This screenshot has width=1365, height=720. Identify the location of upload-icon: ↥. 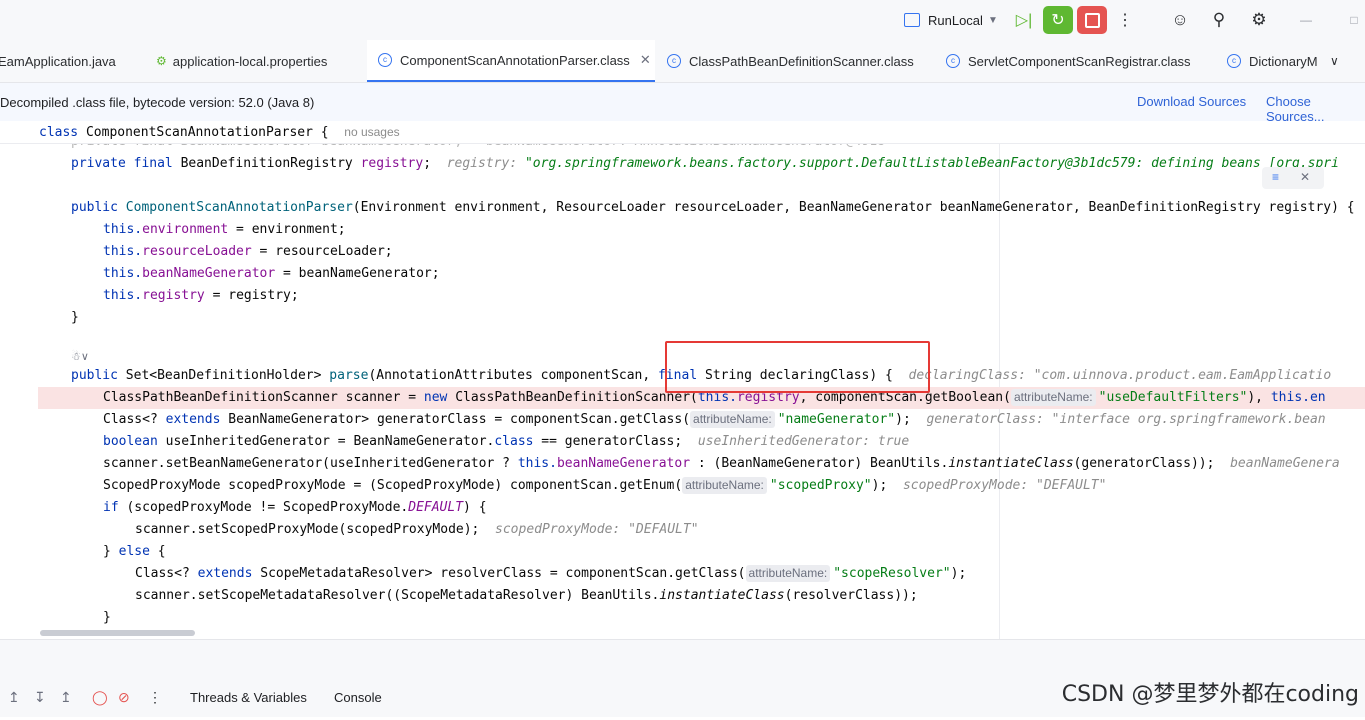
(66, 697).